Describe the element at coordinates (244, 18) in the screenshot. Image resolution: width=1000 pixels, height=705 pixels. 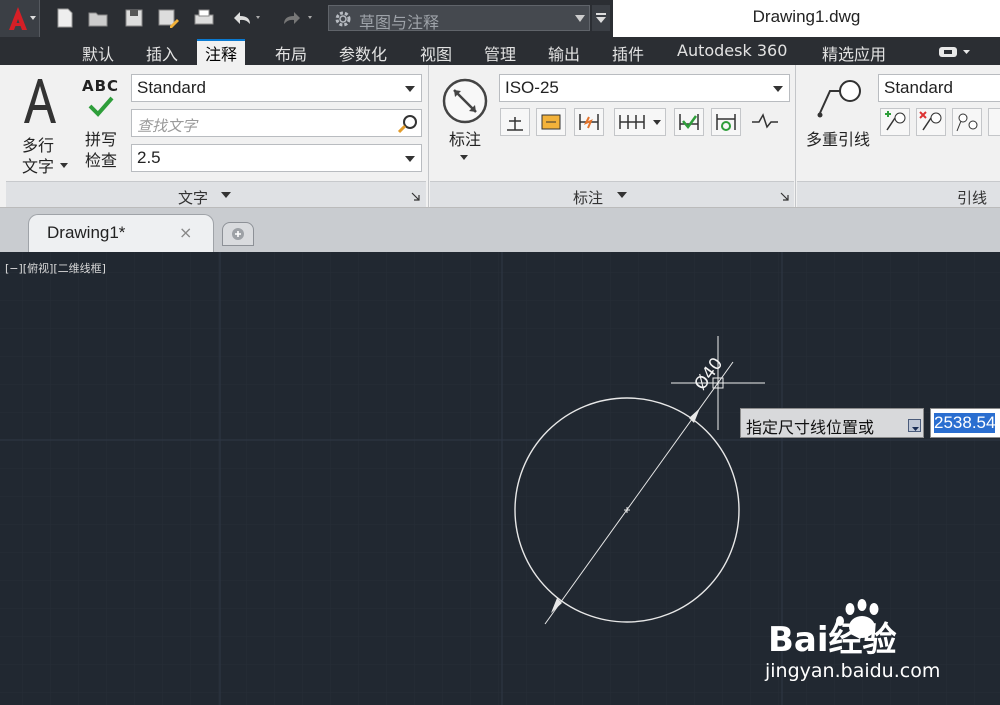
I see `undo-icon` at that location.